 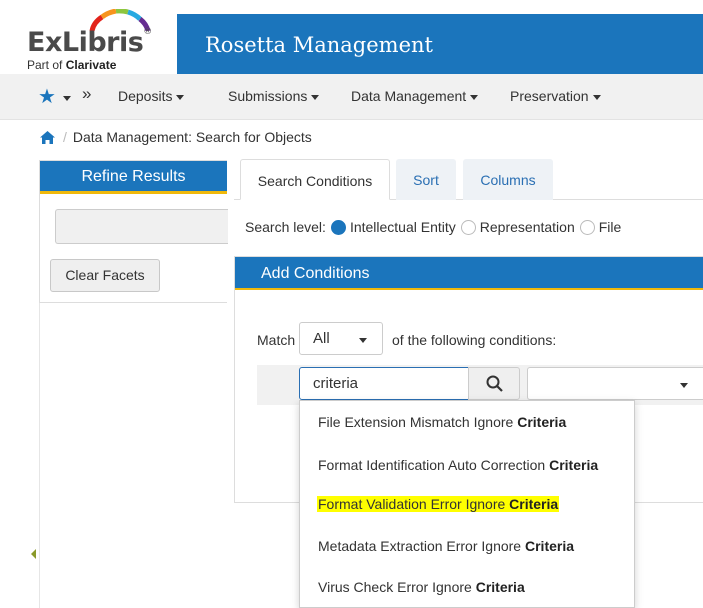 I want to click on sidebar-divider, so click(x=39, y=455).